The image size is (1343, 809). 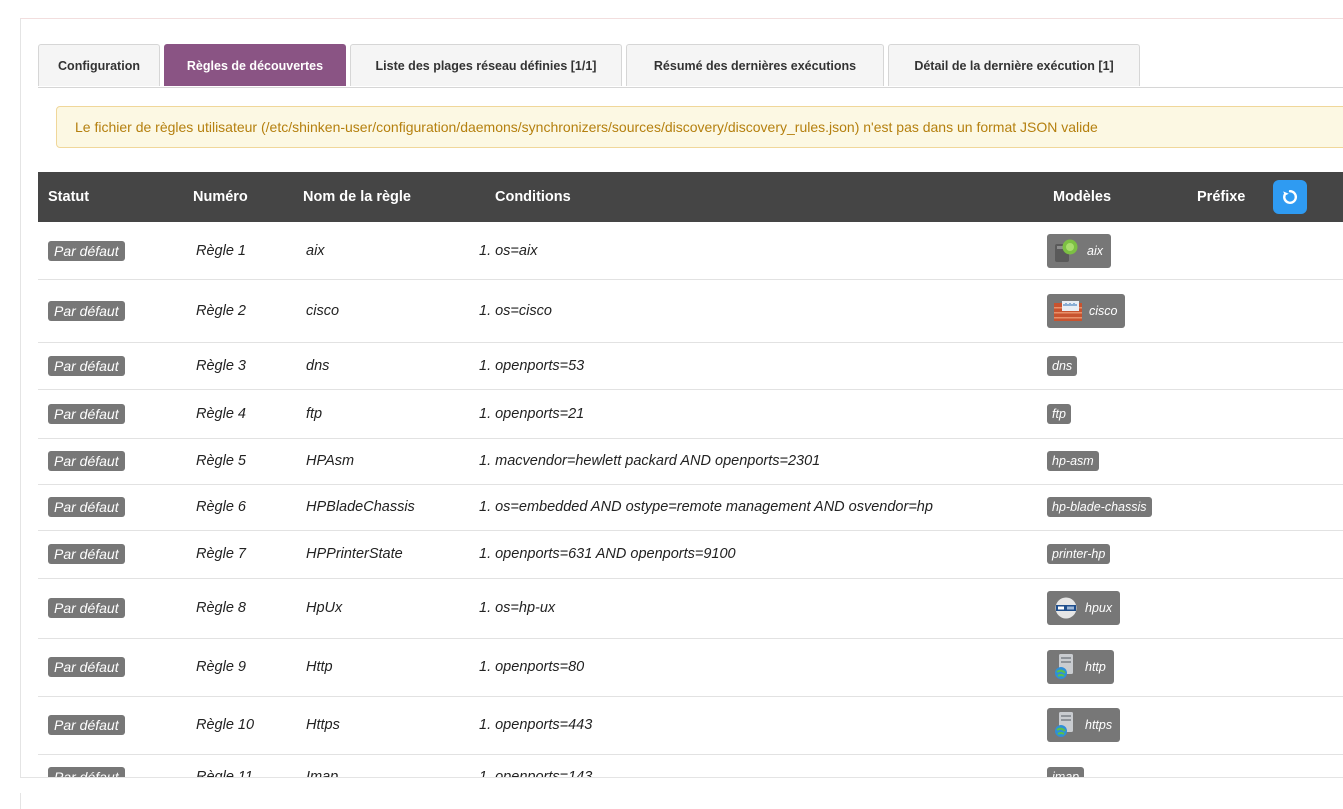 I want to click on tab-last-executions-summary: Résumé des dernières exécutions, so click(x=755, y=65).